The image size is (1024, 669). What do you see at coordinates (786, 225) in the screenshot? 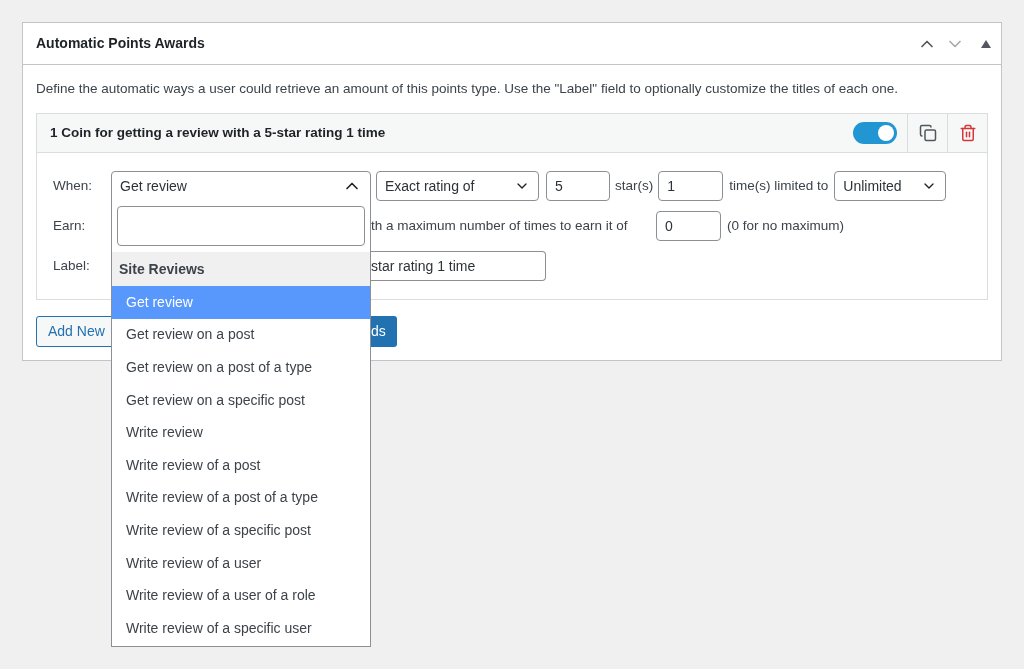
I see `maximum-hint: (0 for no maximum)` at bounding box center [786, 225].